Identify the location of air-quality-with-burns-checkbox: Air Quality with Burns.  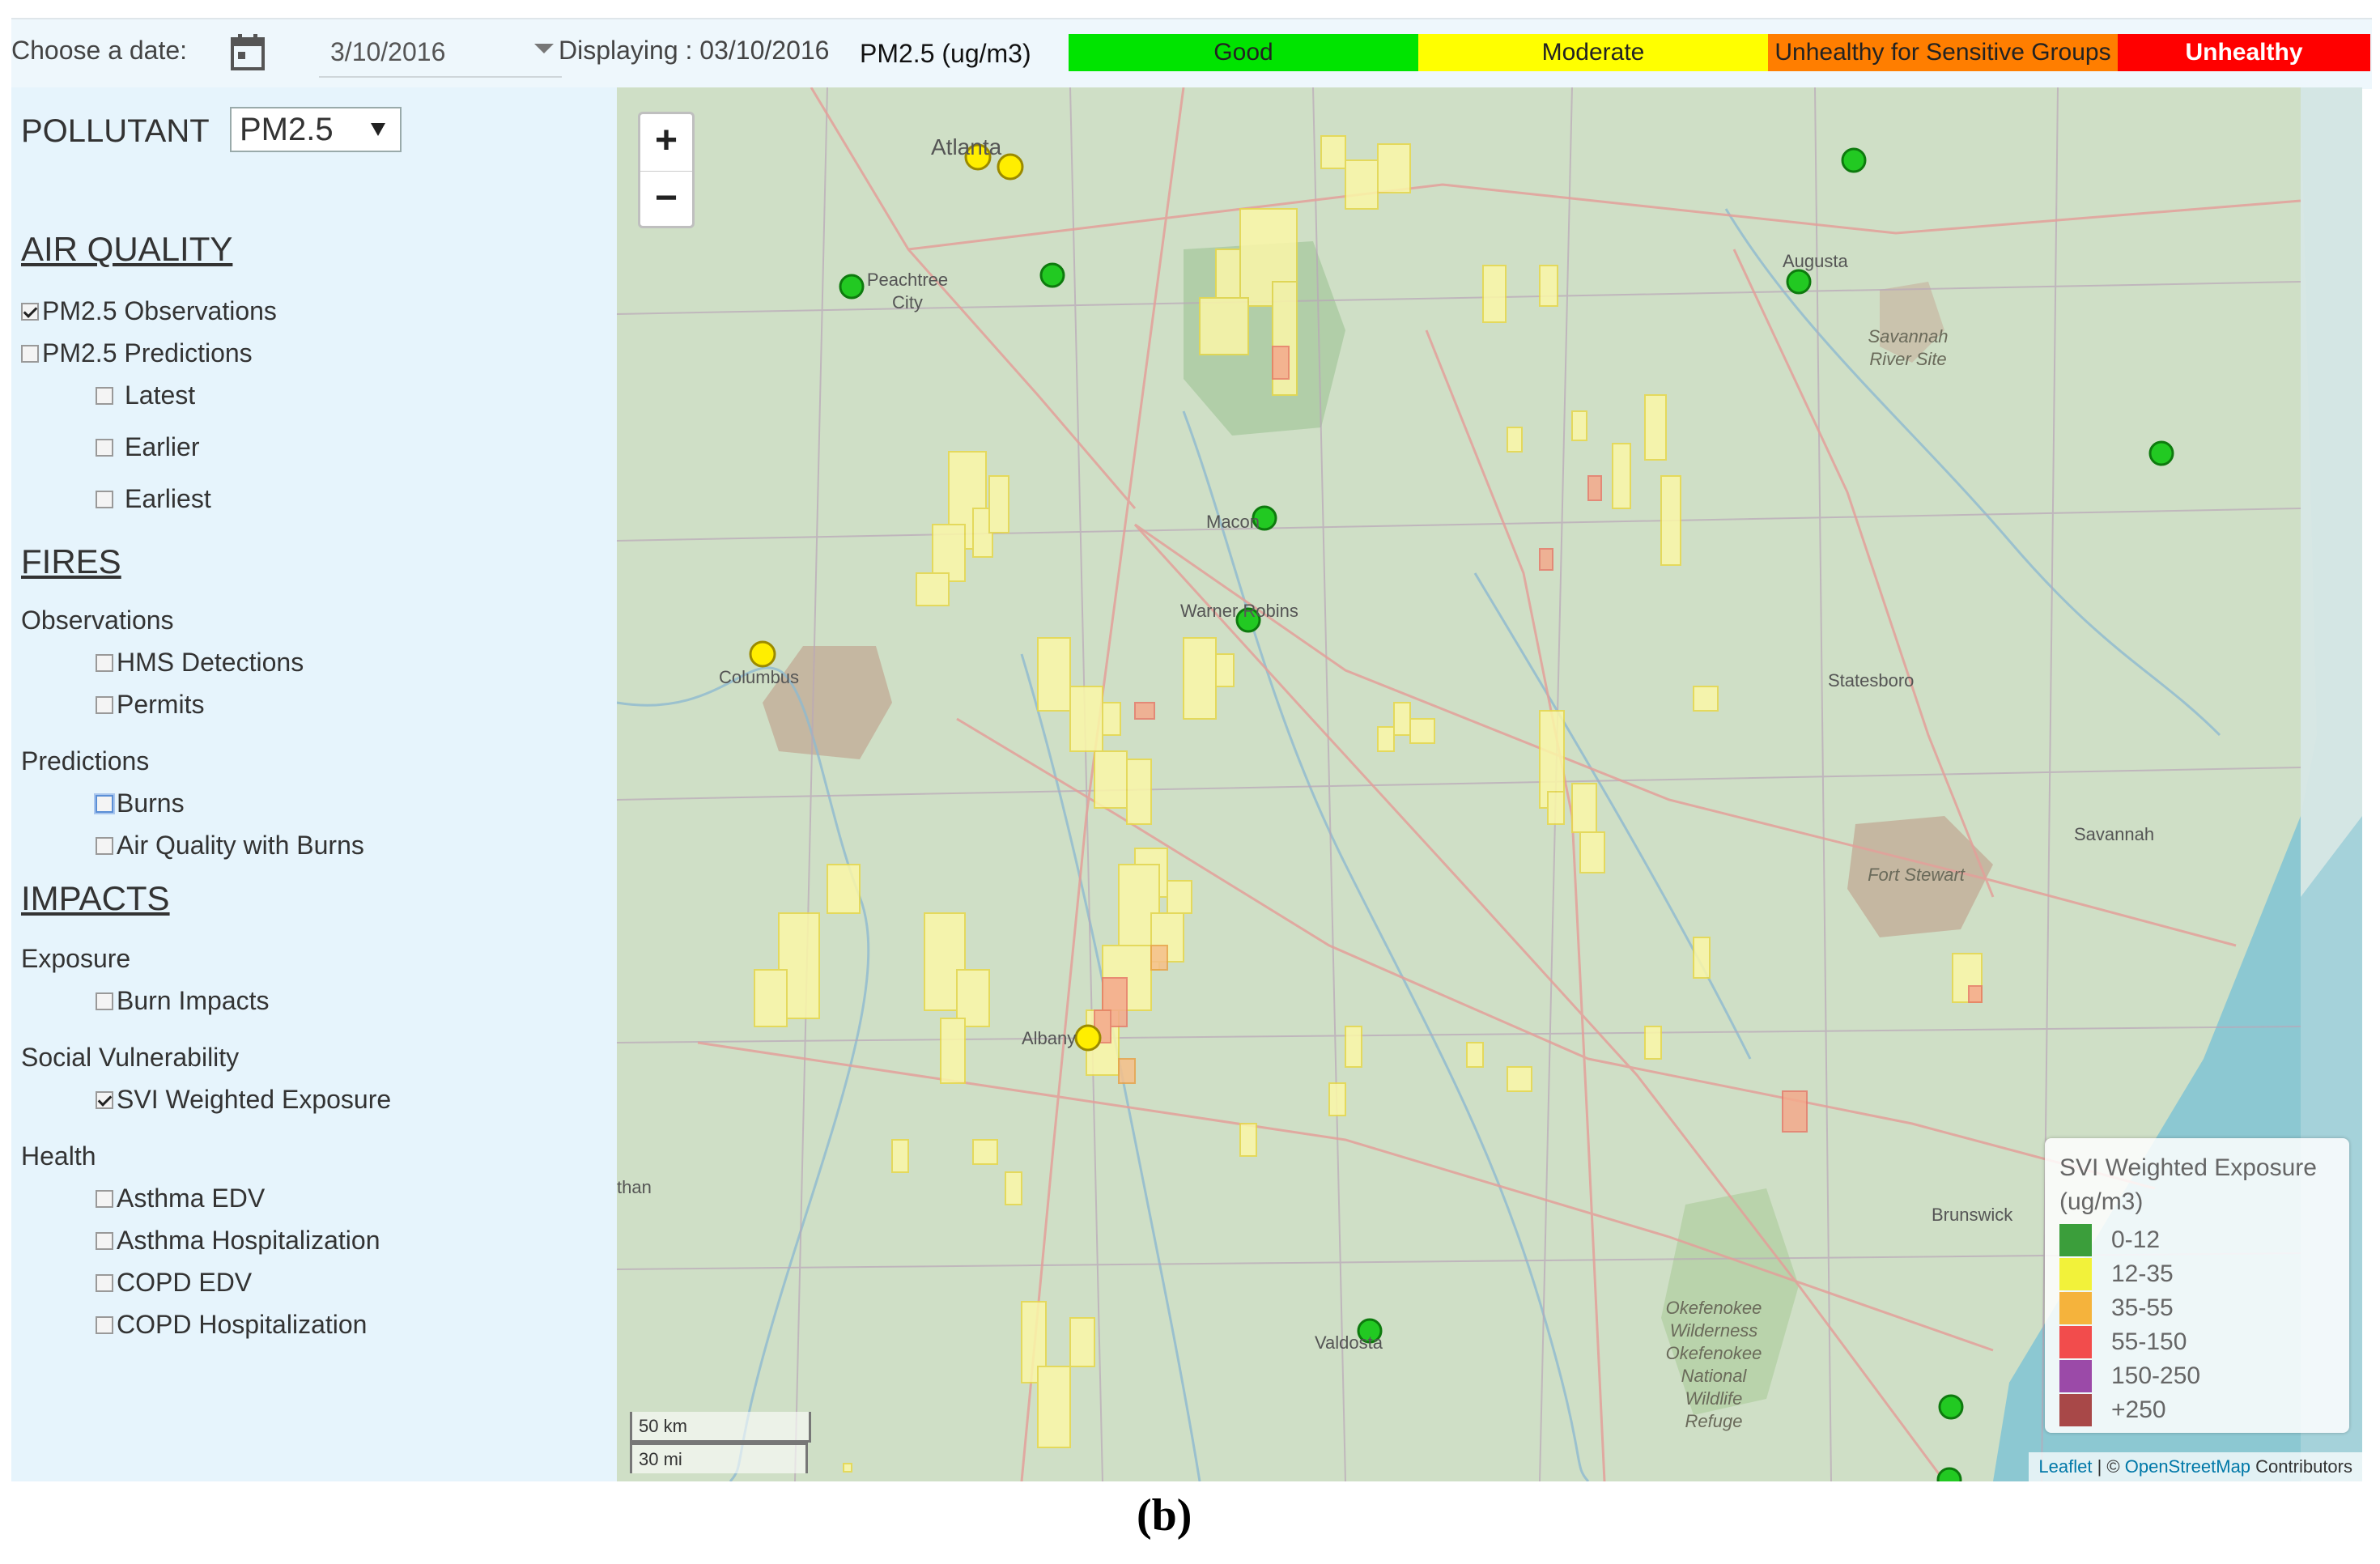
(230, 846).